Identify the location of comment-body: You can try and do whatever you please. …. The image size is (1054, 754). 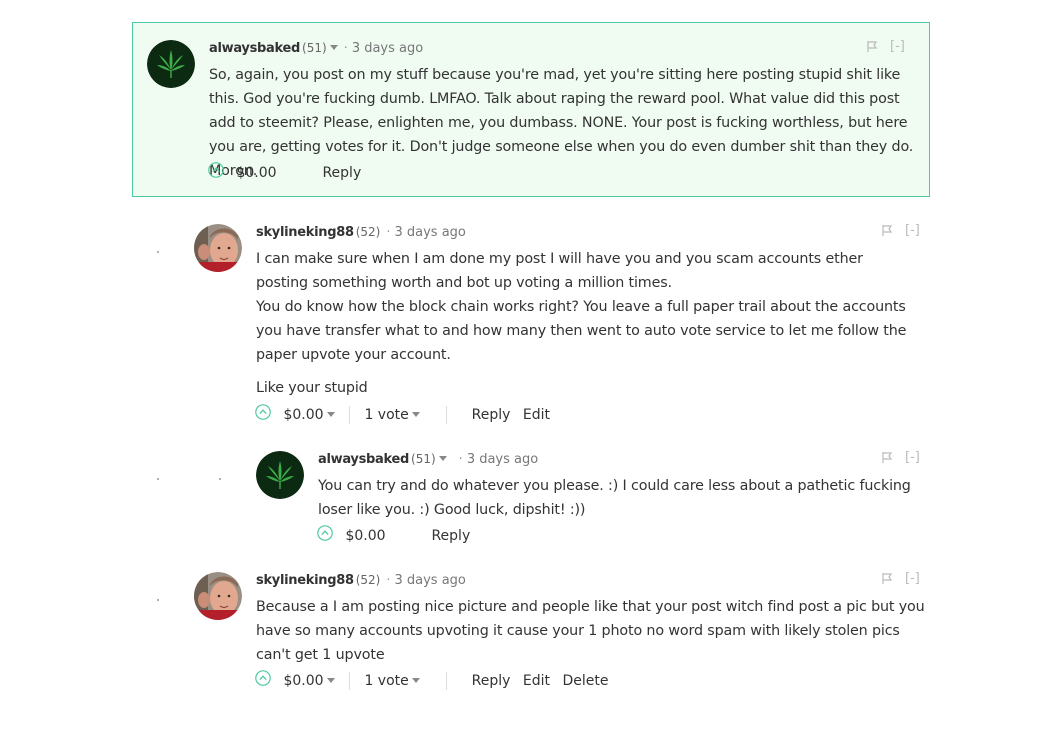
(620, 498).